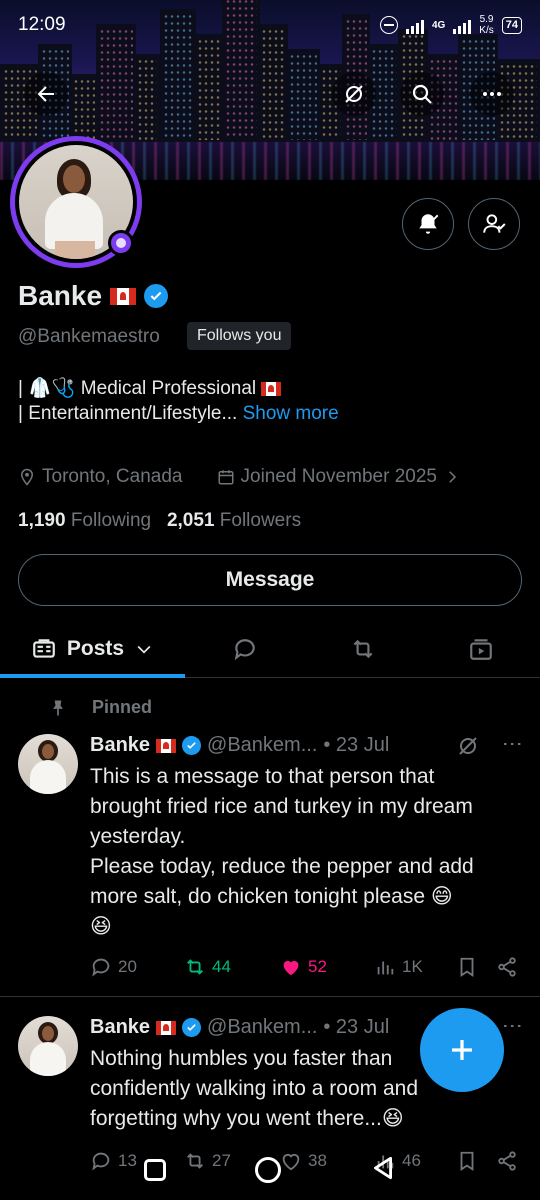 The height and width of the screenshot is (1200, 540). Describe the element at coordinates (327, 967) in the screenshot. I see `like-button: 52` at that location.